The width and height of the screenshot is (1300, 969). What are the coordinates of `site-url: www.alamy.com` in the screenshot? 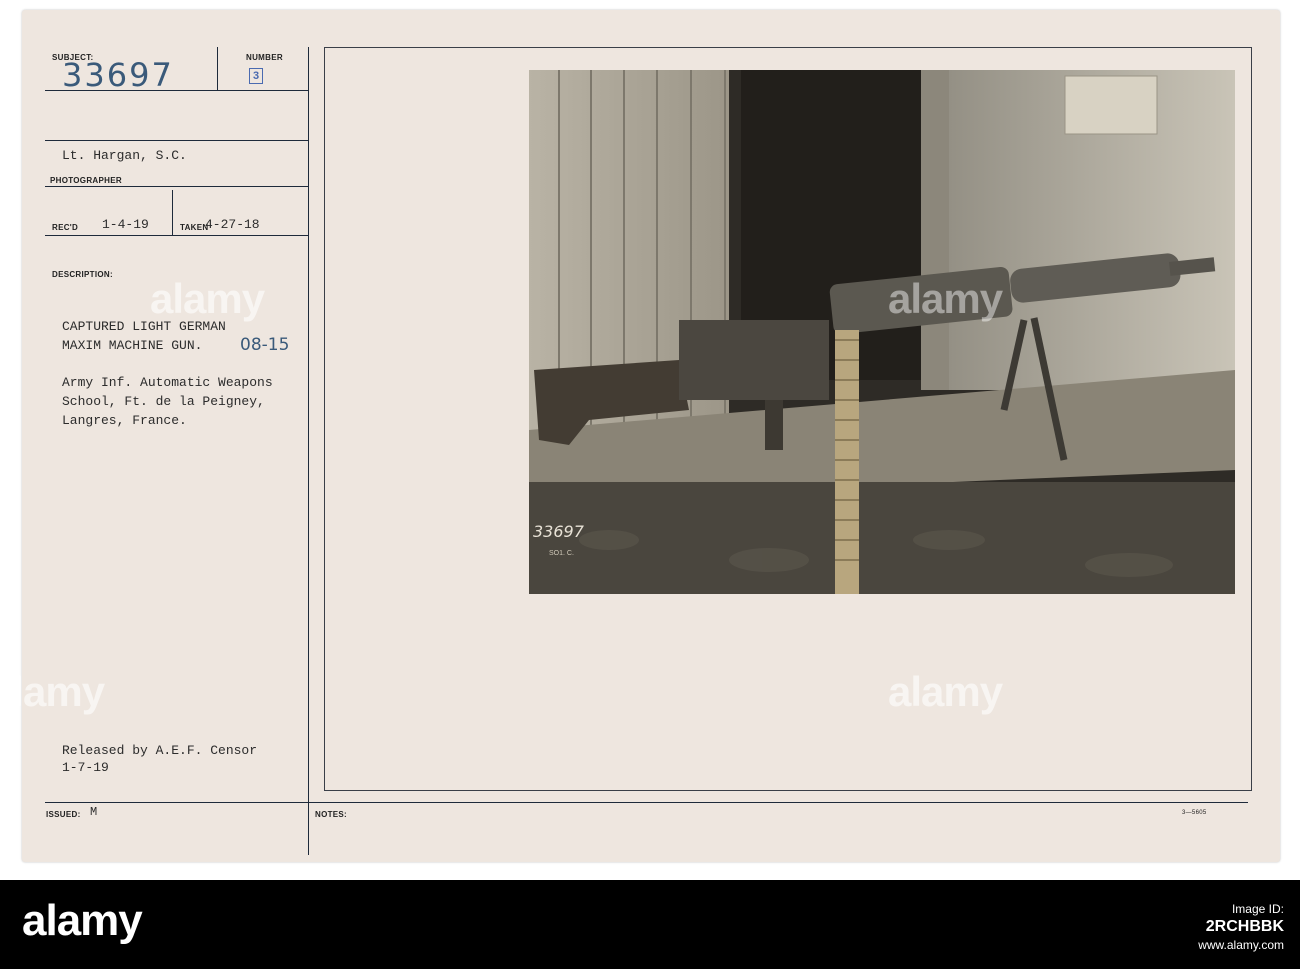 It's located at (1214, 945).